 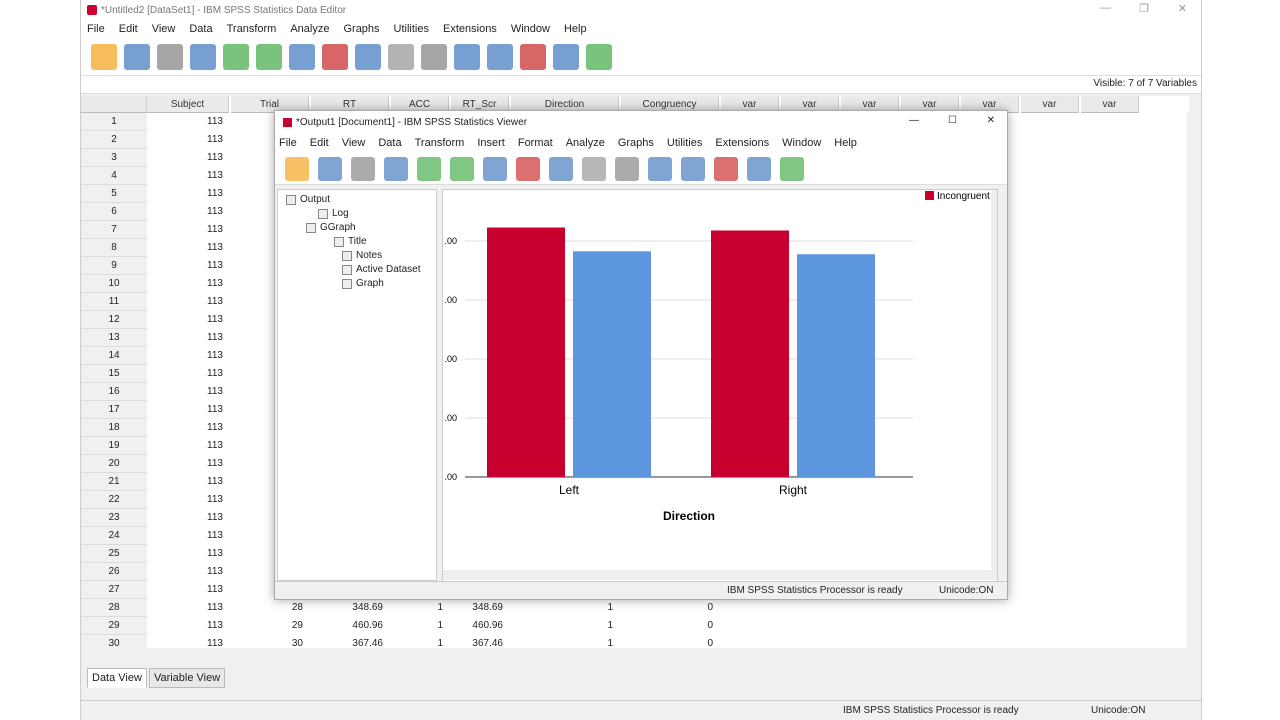 What do you see at coordinates (429, 168) in the screenshot?
I see `viewer-export-icon` at bounding box center [429, 168].